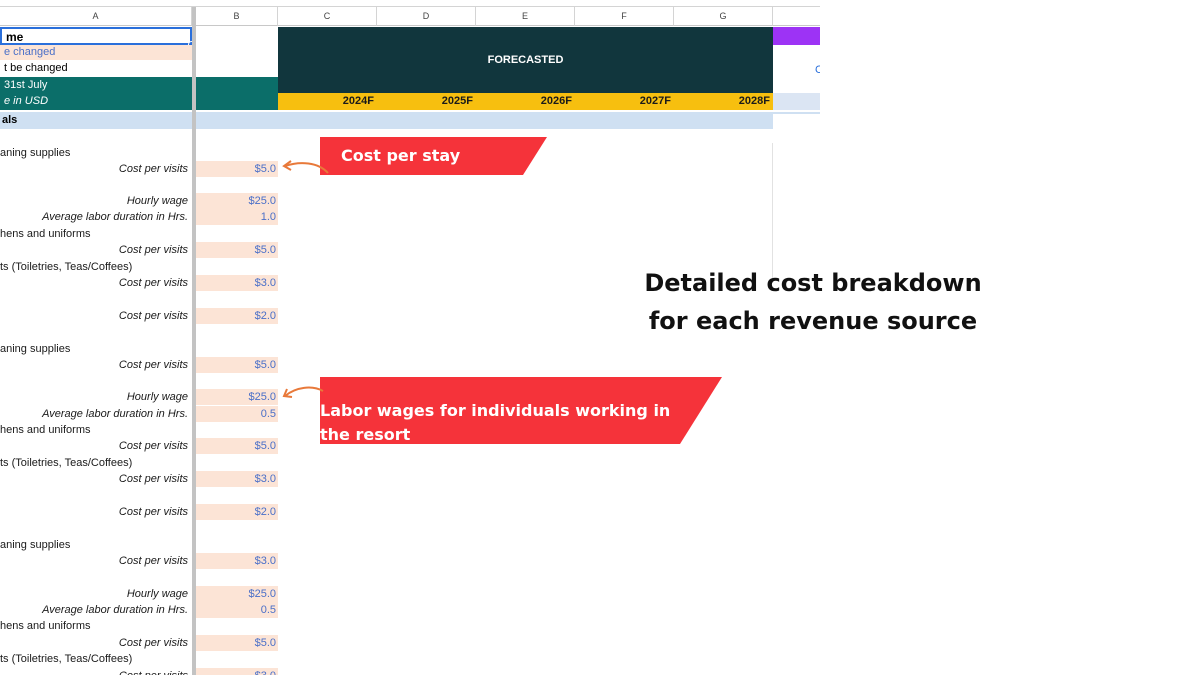 Image resolution: width=1200 pixels, height=675 pixels. Describe the element at coordinates (96, 36) in the screenshot. I see `name-cell: me` at that location.